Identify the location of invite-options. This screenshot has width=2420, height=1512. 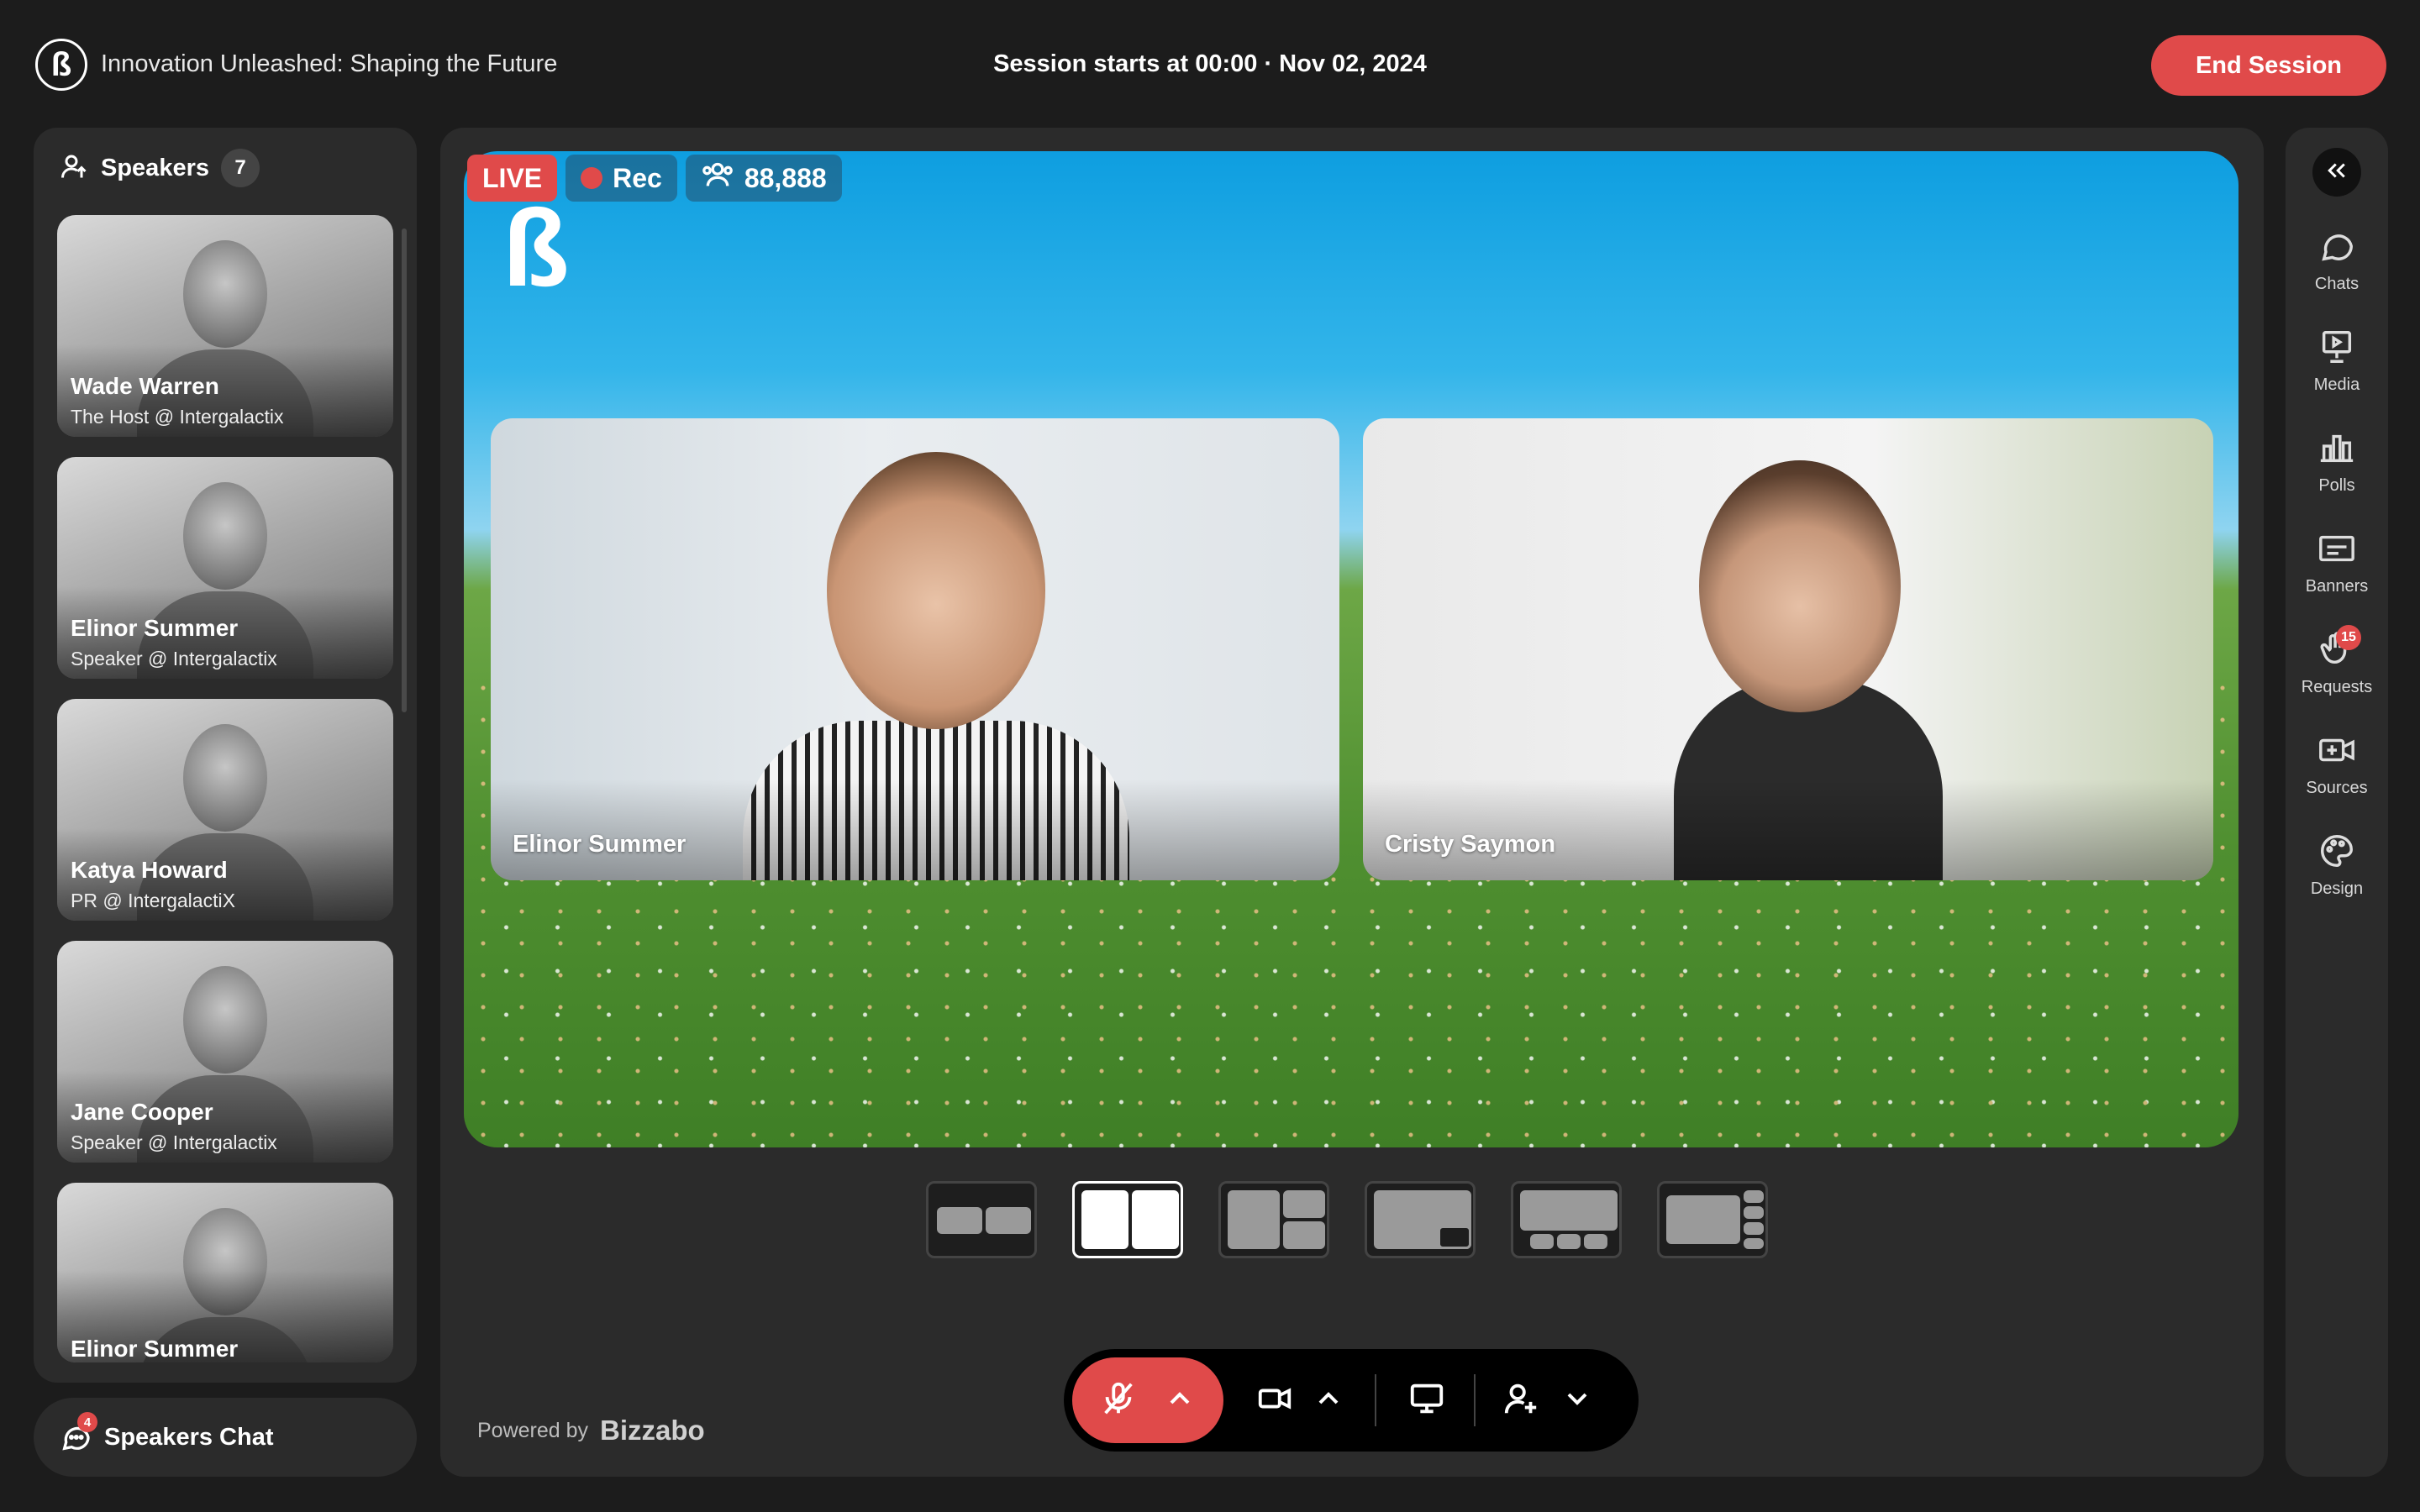
(1577, 1400).